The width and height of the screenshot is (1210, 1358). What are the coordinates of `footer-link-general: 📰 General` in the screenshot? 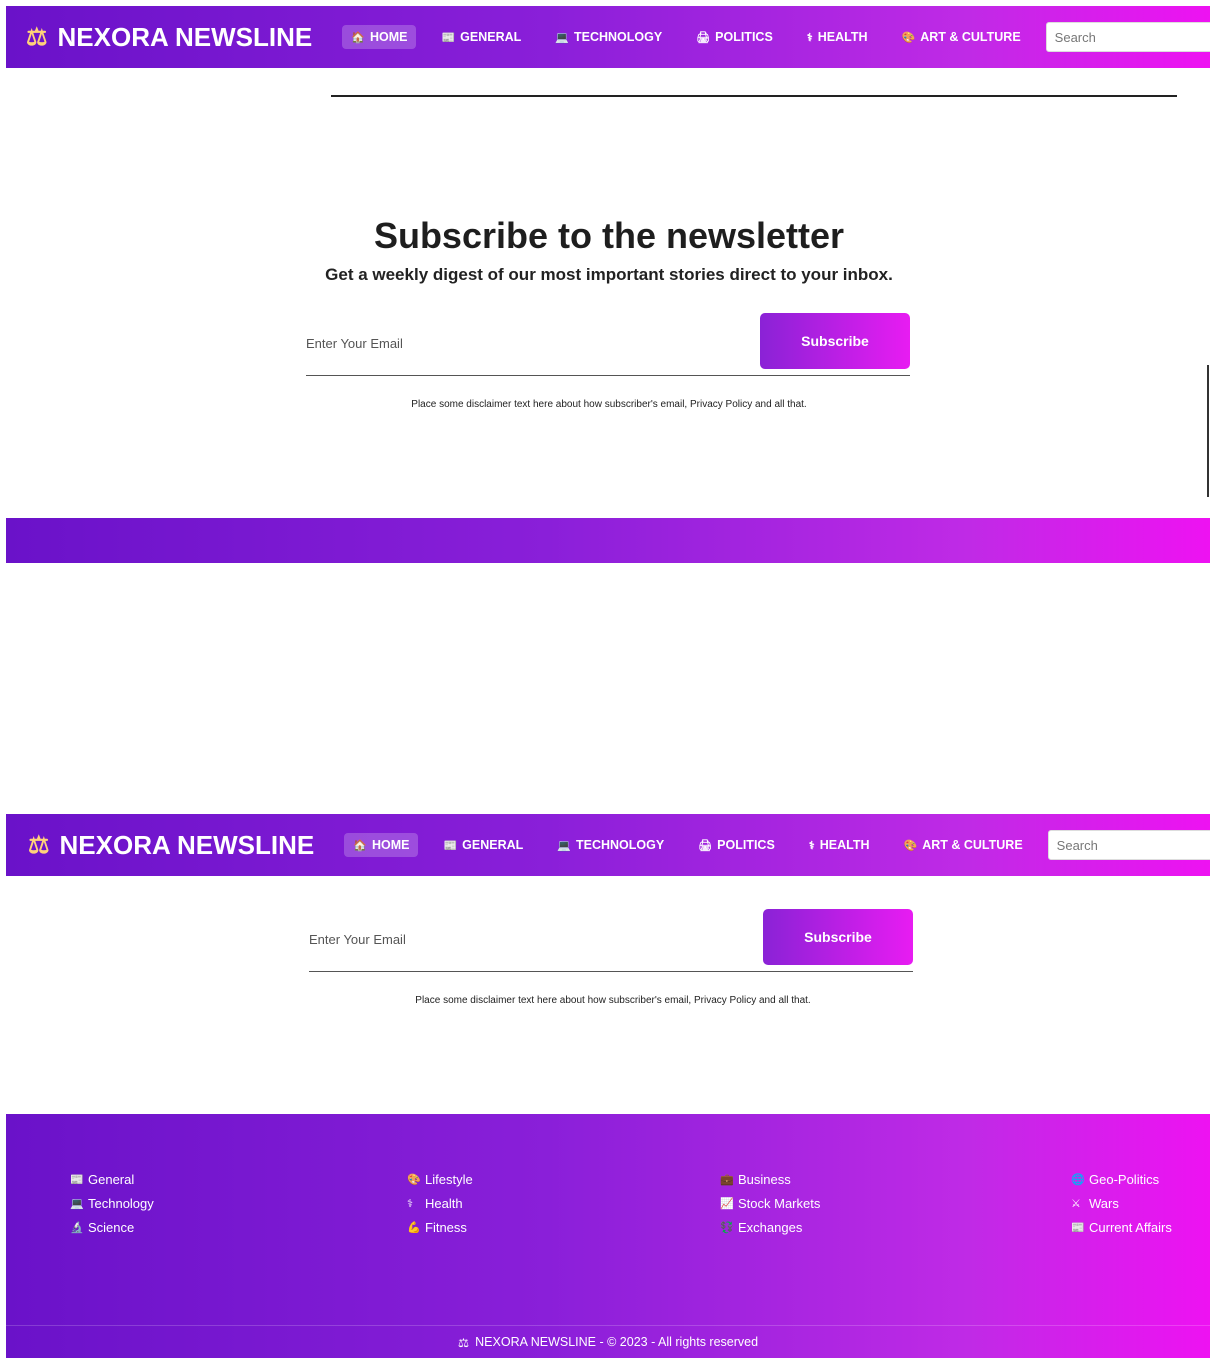 It's located at (112, 1179).